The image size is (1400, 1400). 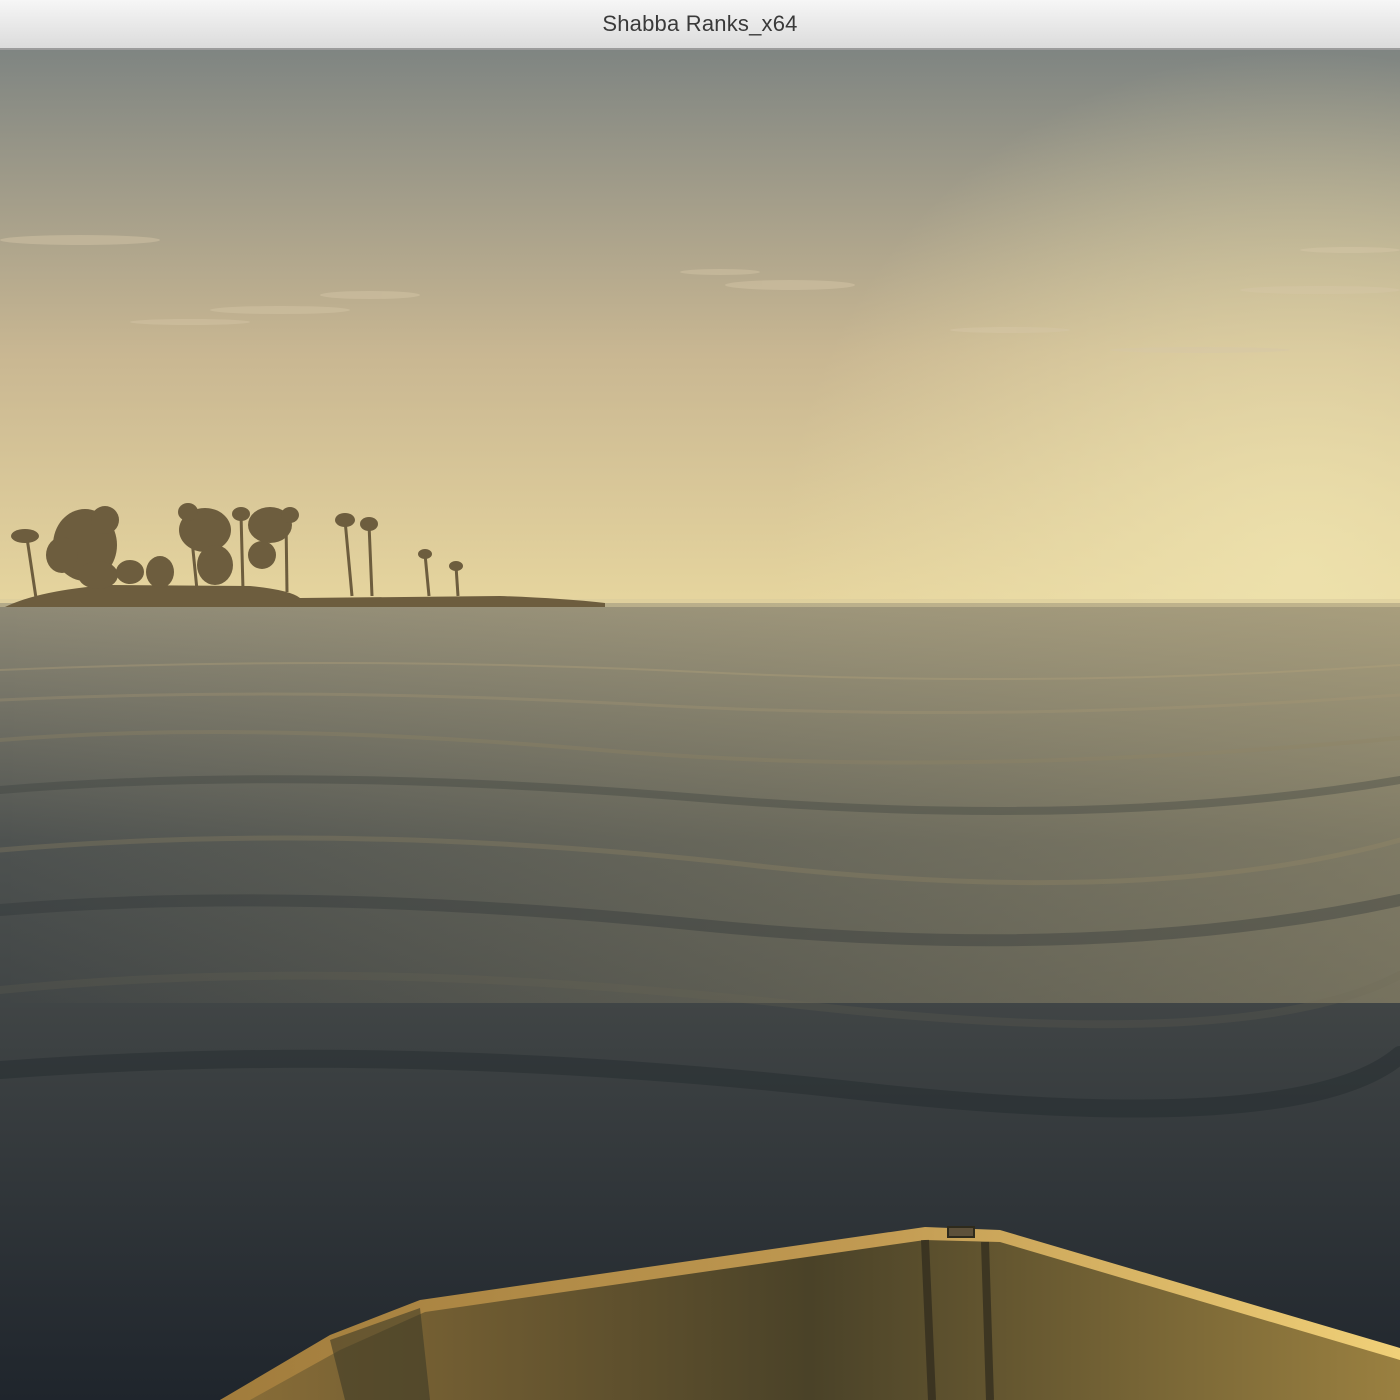 I want to click on window-title: Shabba Ranks_x64, so click(x=700, y=23).